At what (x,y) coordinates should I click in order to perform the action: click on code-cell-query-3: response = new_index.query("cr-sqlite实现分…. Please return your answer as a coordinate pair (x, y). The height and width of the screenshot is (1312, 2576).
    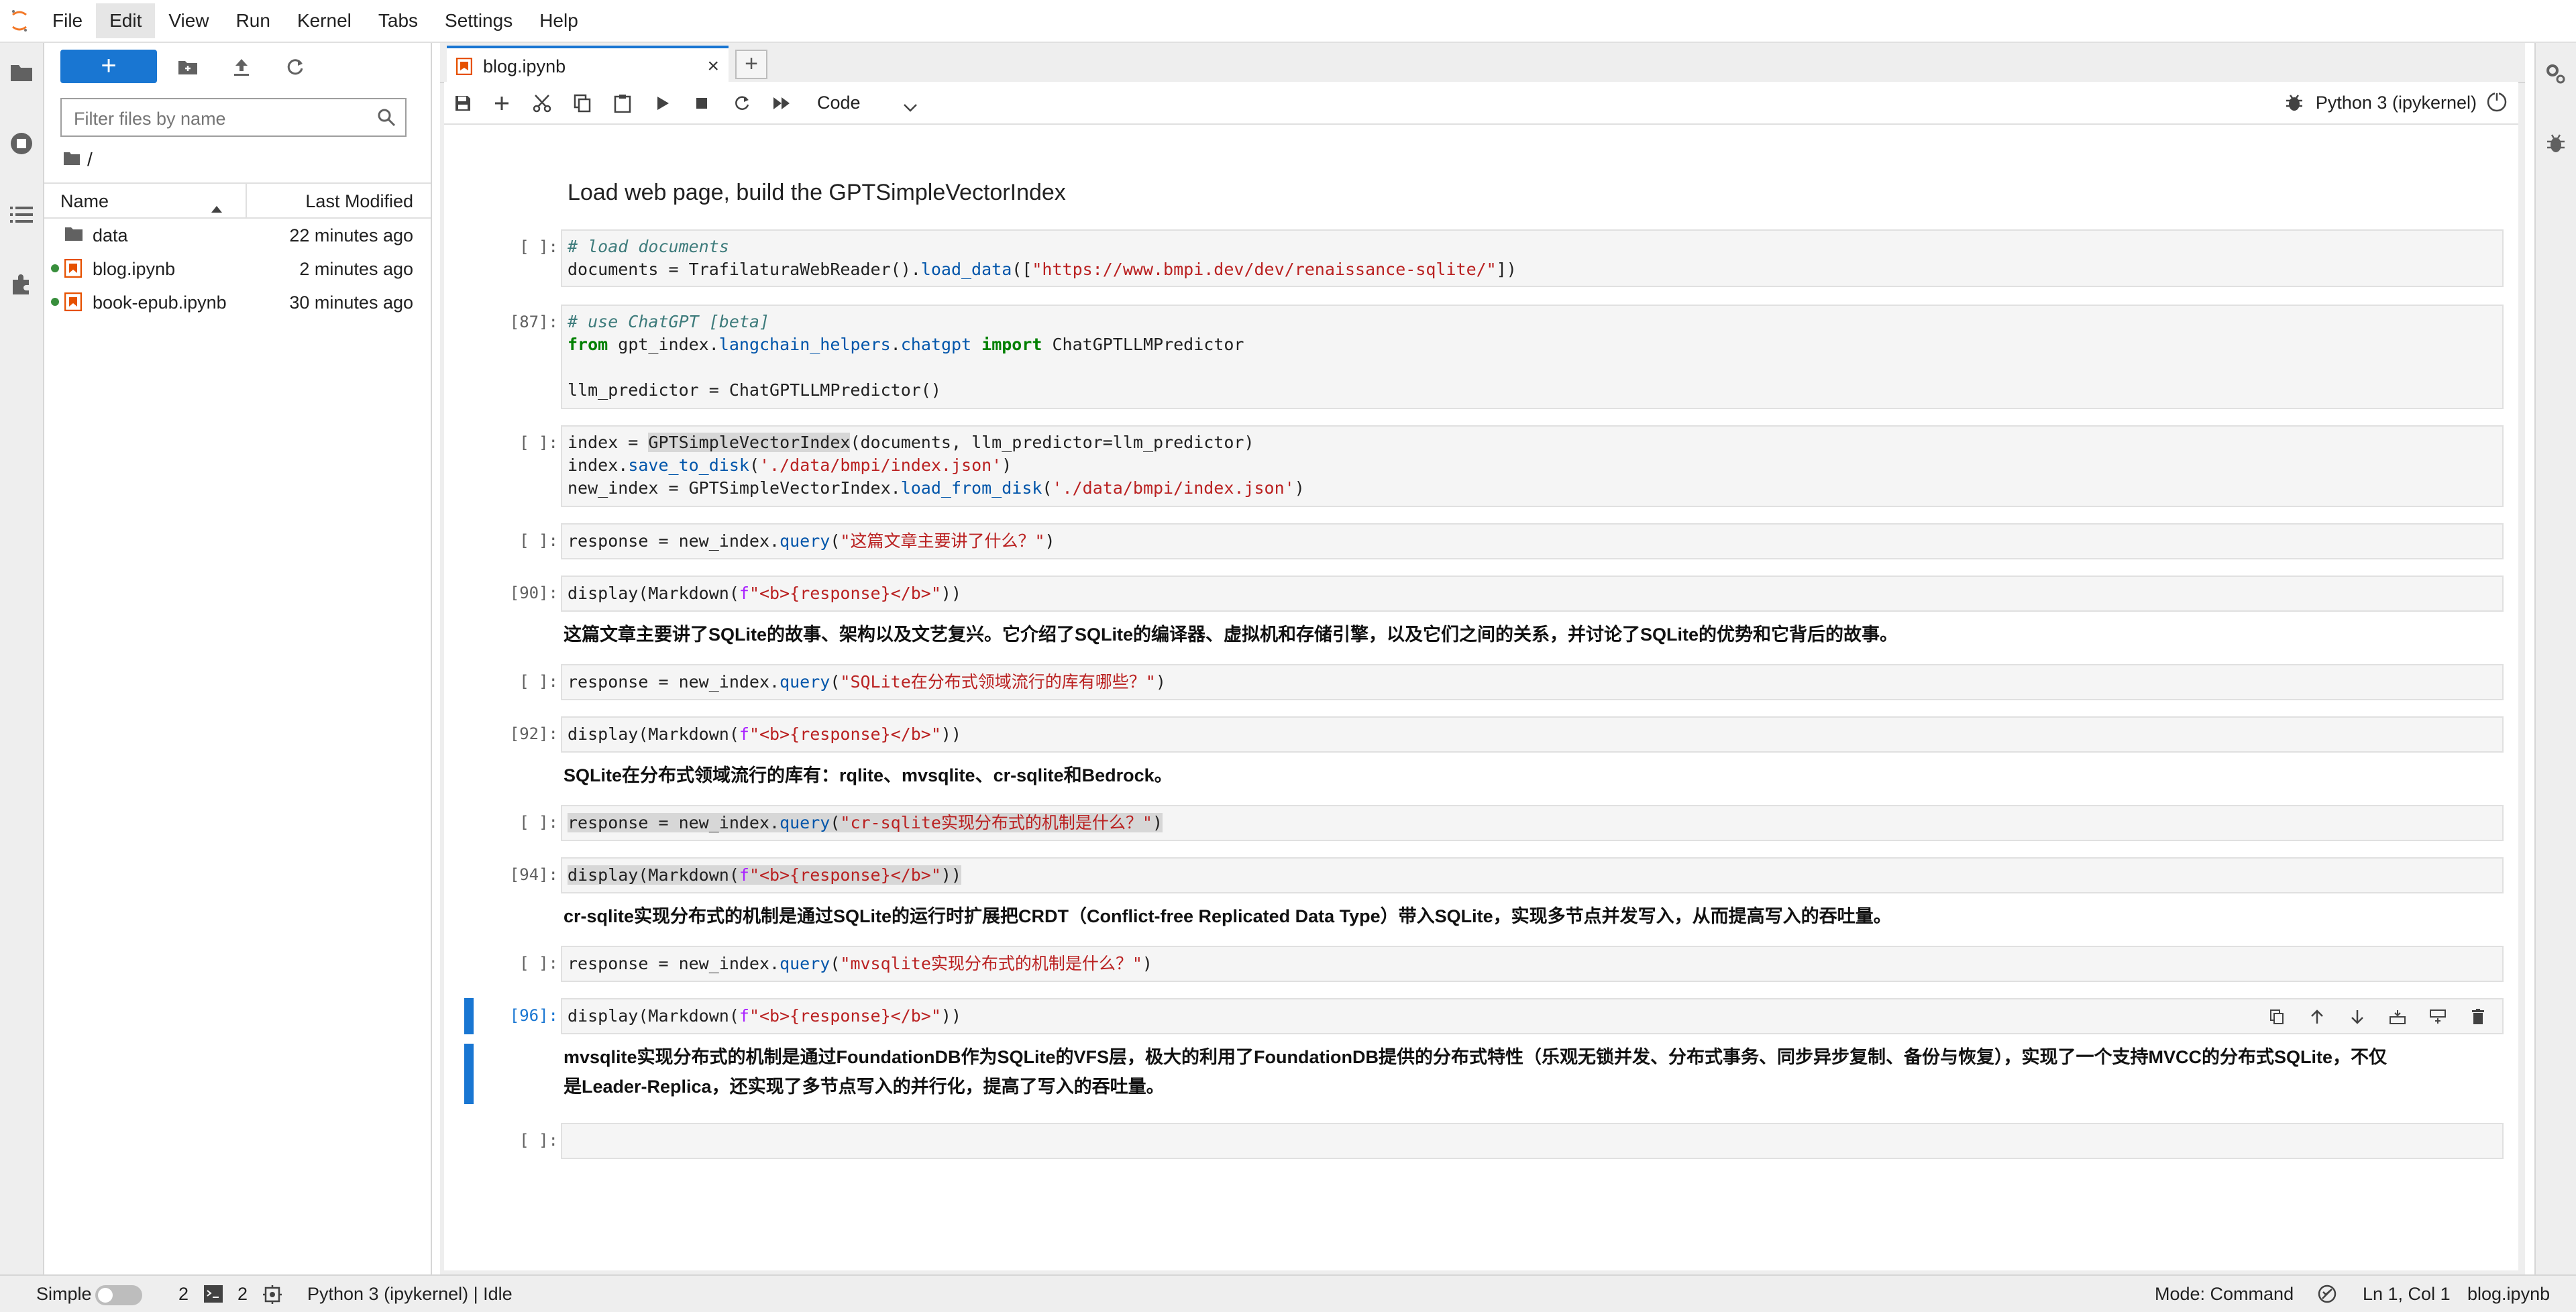
    Looking at the image, I should click on (1532, 823).